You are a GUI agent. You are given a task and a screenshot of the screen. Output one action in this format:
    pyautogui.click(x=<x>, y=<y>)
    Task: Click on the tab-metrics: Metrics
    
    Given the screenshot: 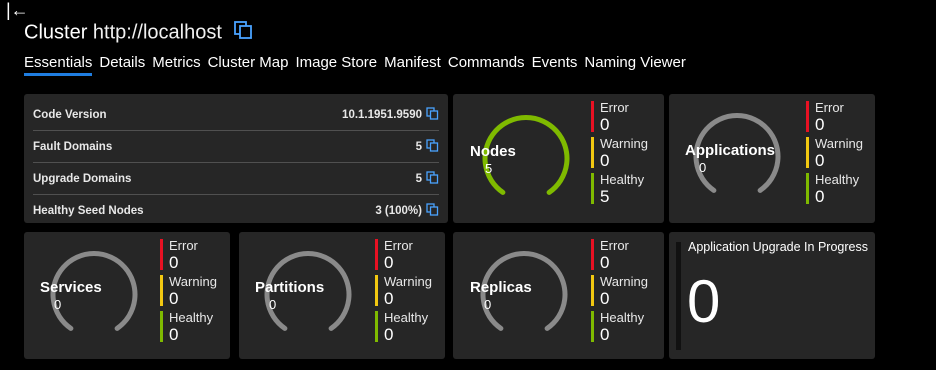 What is the action you would take?
    pyautogui.click(x=176, y=65)
    